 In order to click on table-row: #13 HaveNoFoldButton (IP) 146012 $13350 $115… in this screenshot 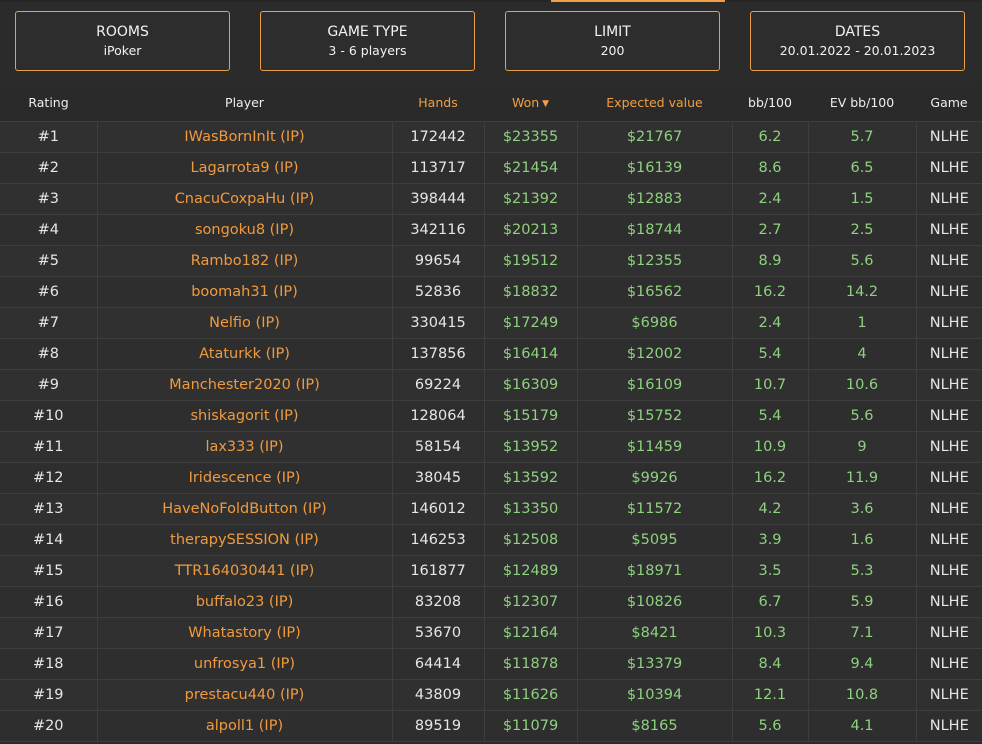, I will do `click(491, 509)`.